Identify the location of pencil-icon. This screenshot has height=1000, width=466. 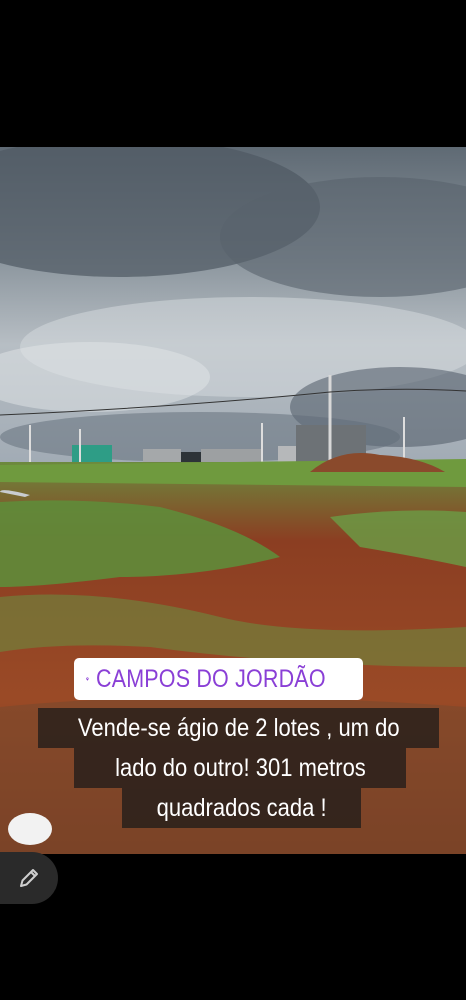
(29, 878).